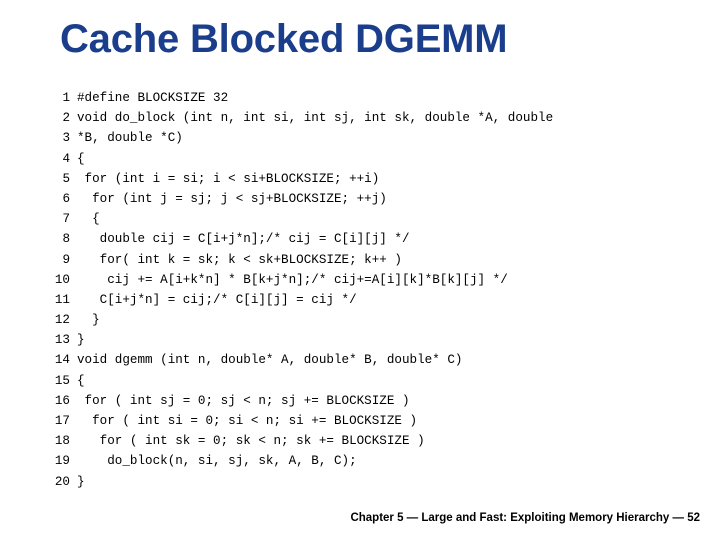 This screenshot has width=720, height=540. Describe the element at coordinates (62, 441) in the screenshot. I see `code-line-number: 18` at that location.